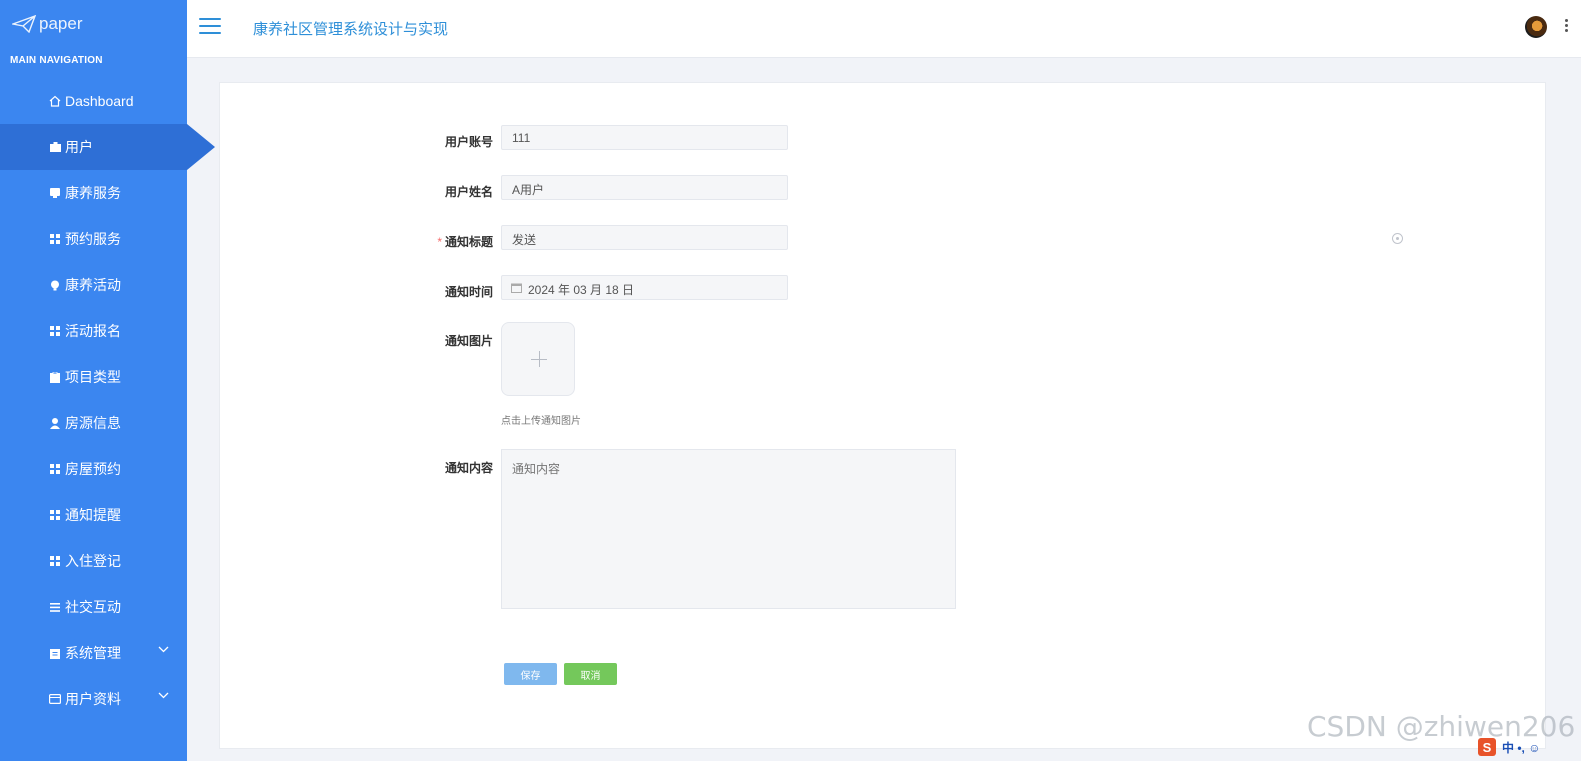 The image size is (1581, 761). I want to click on title-label-text: 通知标题, so click(468, 242).